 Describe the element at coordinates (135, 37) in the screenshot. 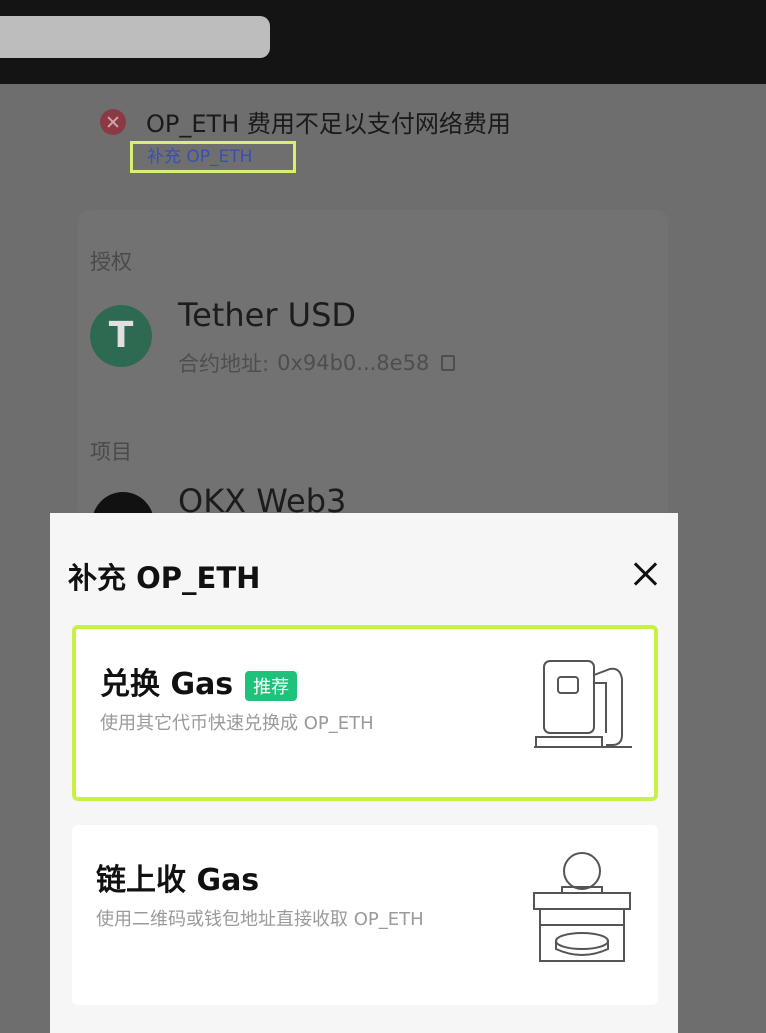

I see `address-bar` at that location.